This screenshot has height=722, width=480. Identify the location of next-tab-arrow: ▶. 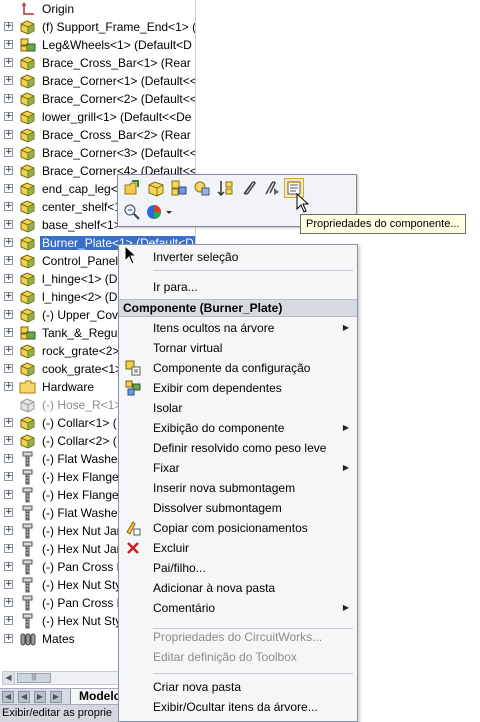
(40, 697).